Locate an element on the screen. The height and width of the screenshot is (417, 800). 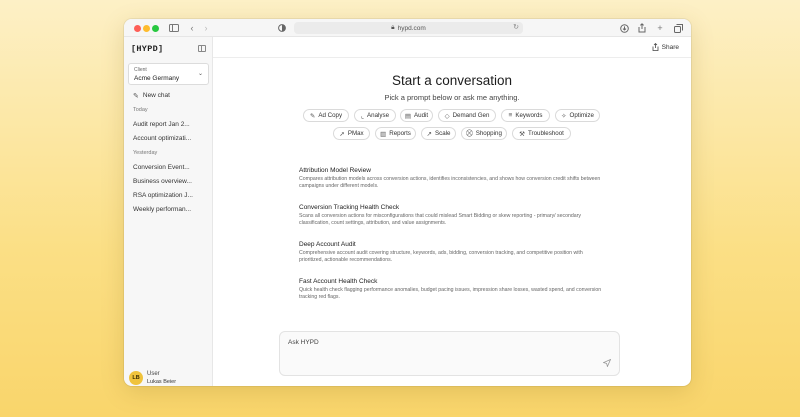
user-profile: LB User Lukas Beier is located at coordinates (169, 378).